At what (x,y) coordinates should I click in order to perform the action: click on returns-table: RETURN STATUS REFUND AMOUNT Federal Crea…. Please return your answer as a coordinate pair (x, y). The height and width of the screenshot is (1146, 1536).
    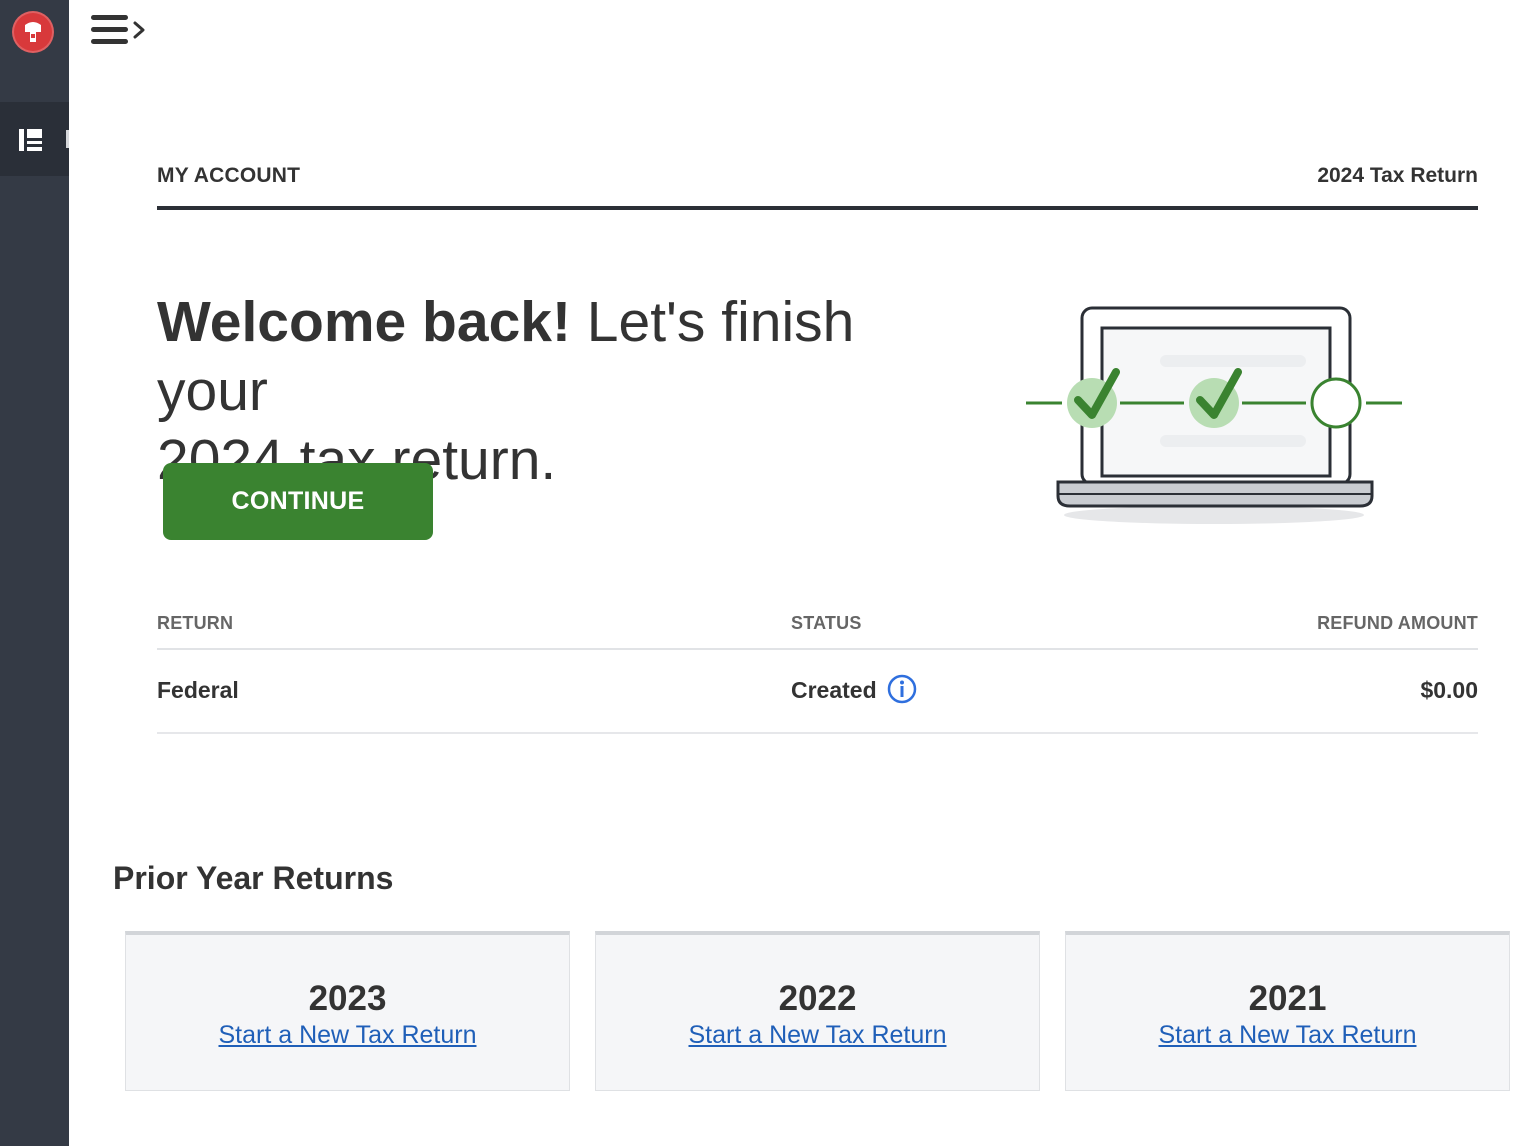
    Looking at the image, I should click on (817, 667).